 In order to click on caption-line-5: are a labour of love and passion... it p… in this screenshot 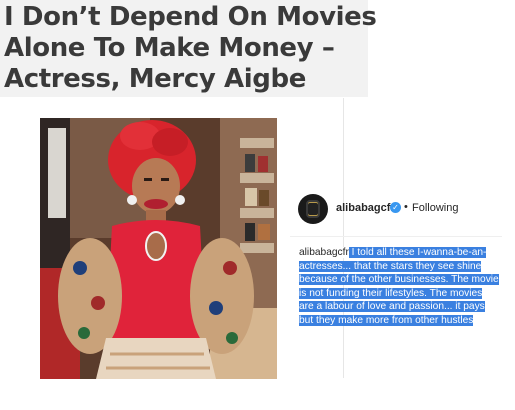, I will do `click(392, 307)`.